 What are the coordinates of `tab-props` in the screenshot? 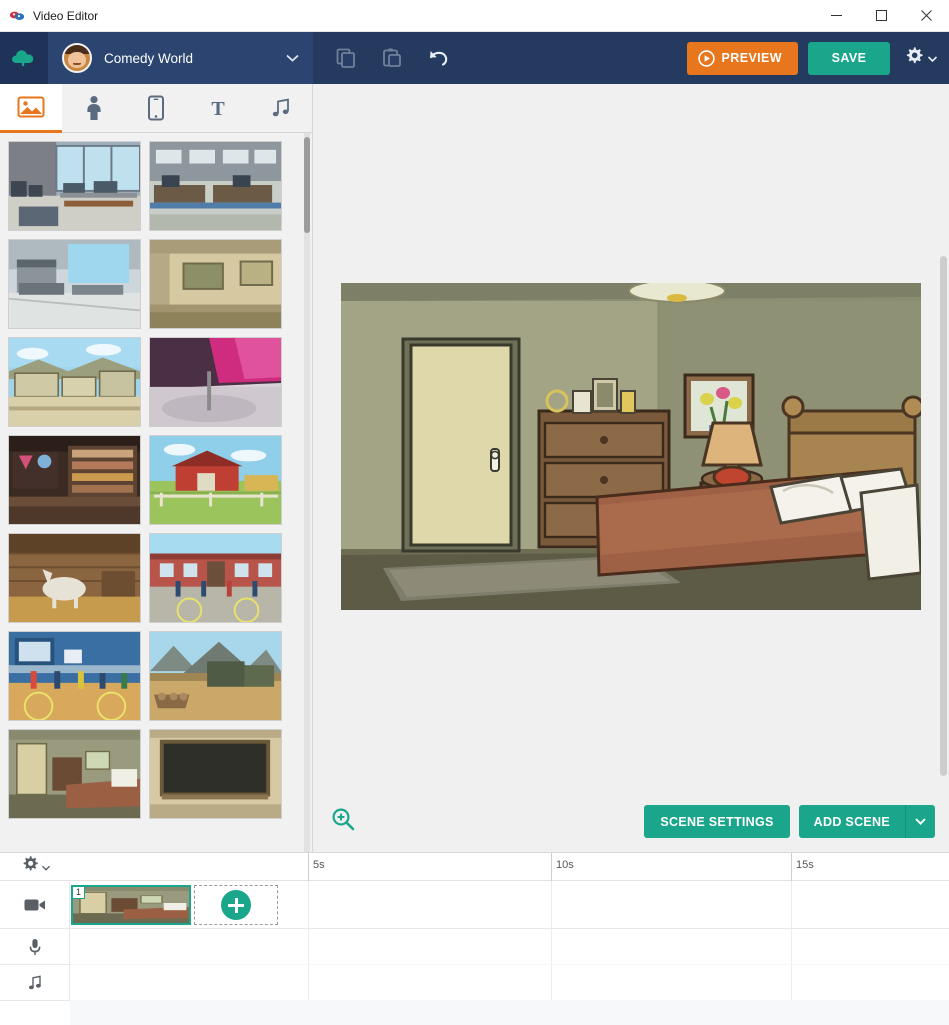 It's located at (156, 108).